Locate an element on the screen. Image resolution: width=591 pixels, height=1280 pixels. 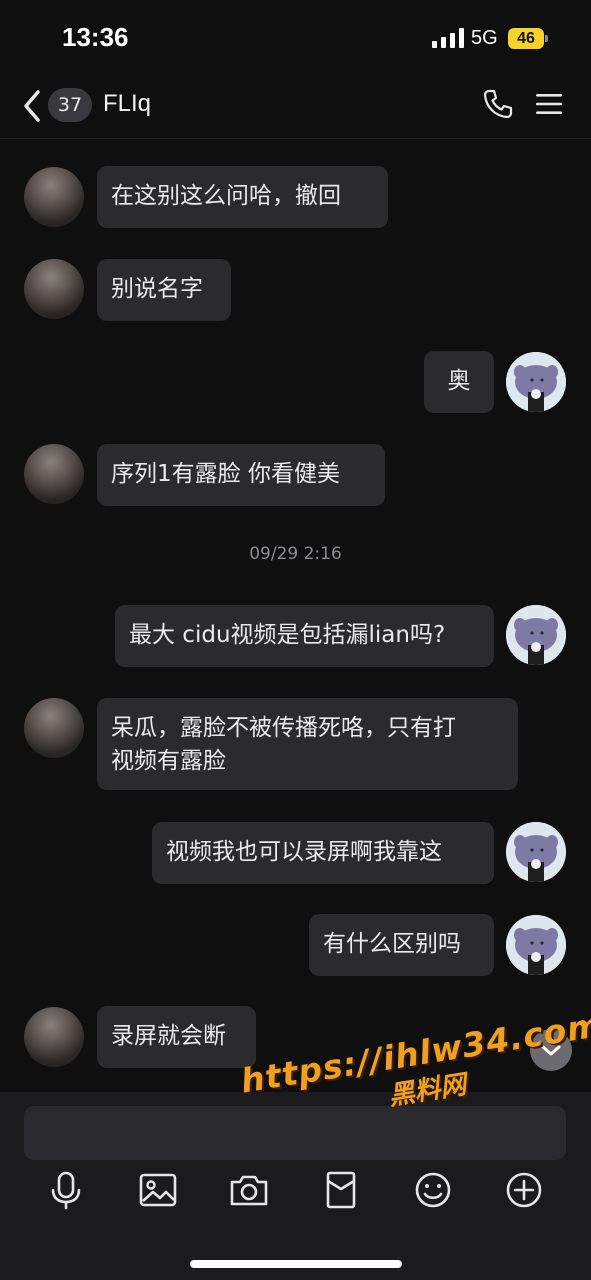
message-bubble: 别说名字 is located at coordinates (164, 290).